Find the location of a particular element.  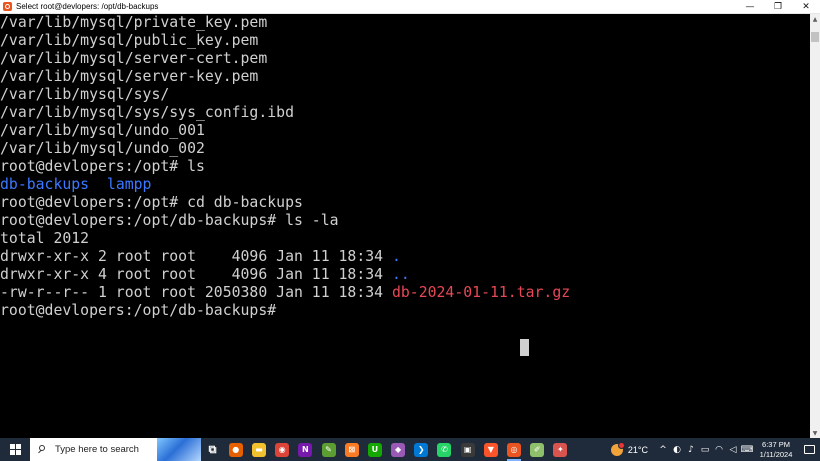

file-explorer-taskbar-button: ▬ is located at coordinates (258, 449).